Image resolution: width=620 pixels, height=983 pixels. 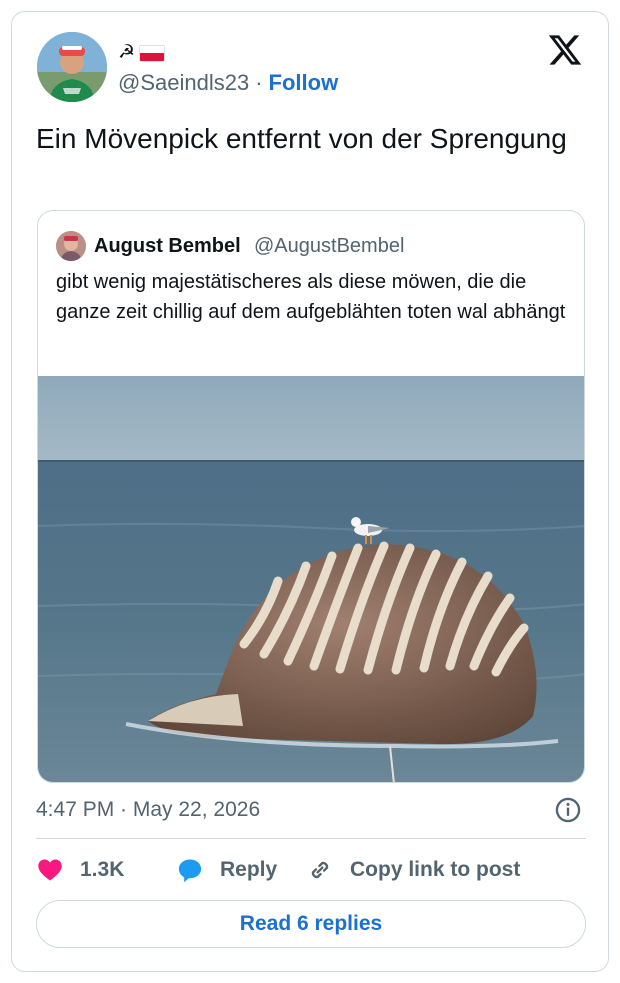 I want to click on author-avatar, so click(x=72, y=67).